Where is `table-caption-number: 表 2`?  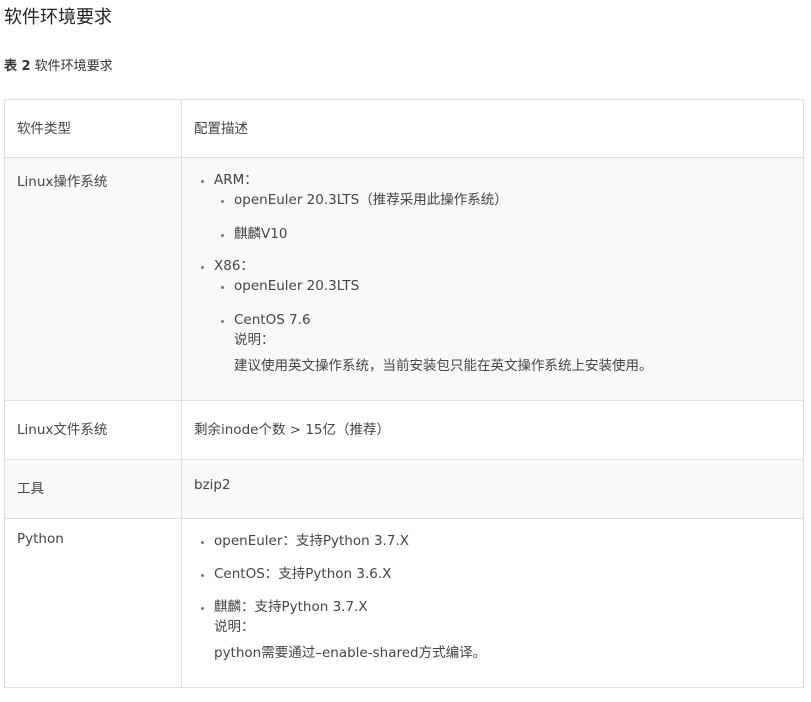 table-caption-number: 表 2 is located at coordinates (17, 66).